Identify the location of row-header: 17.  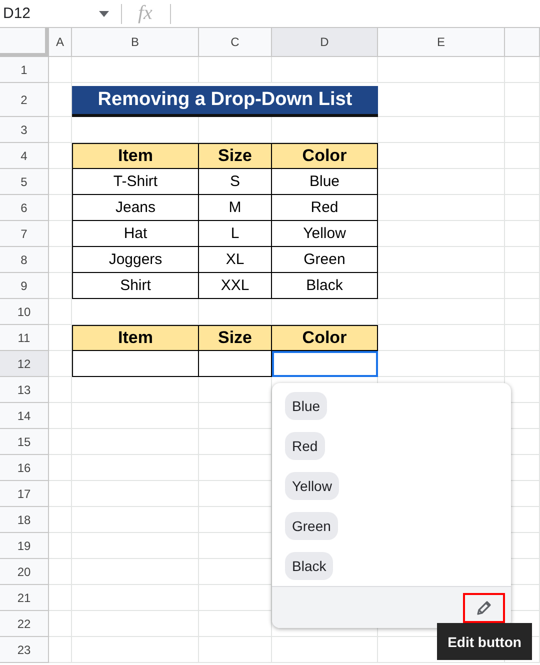
(24, 494).